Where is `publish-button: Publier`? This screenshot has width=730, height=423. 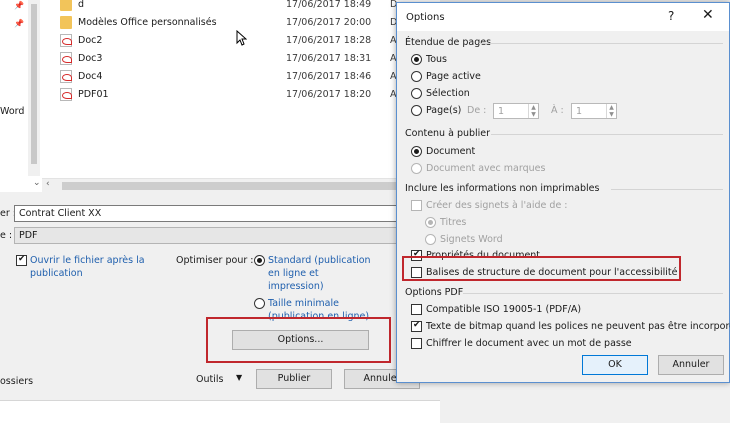
publish-button: Publier is located at coordinates (294, 379).